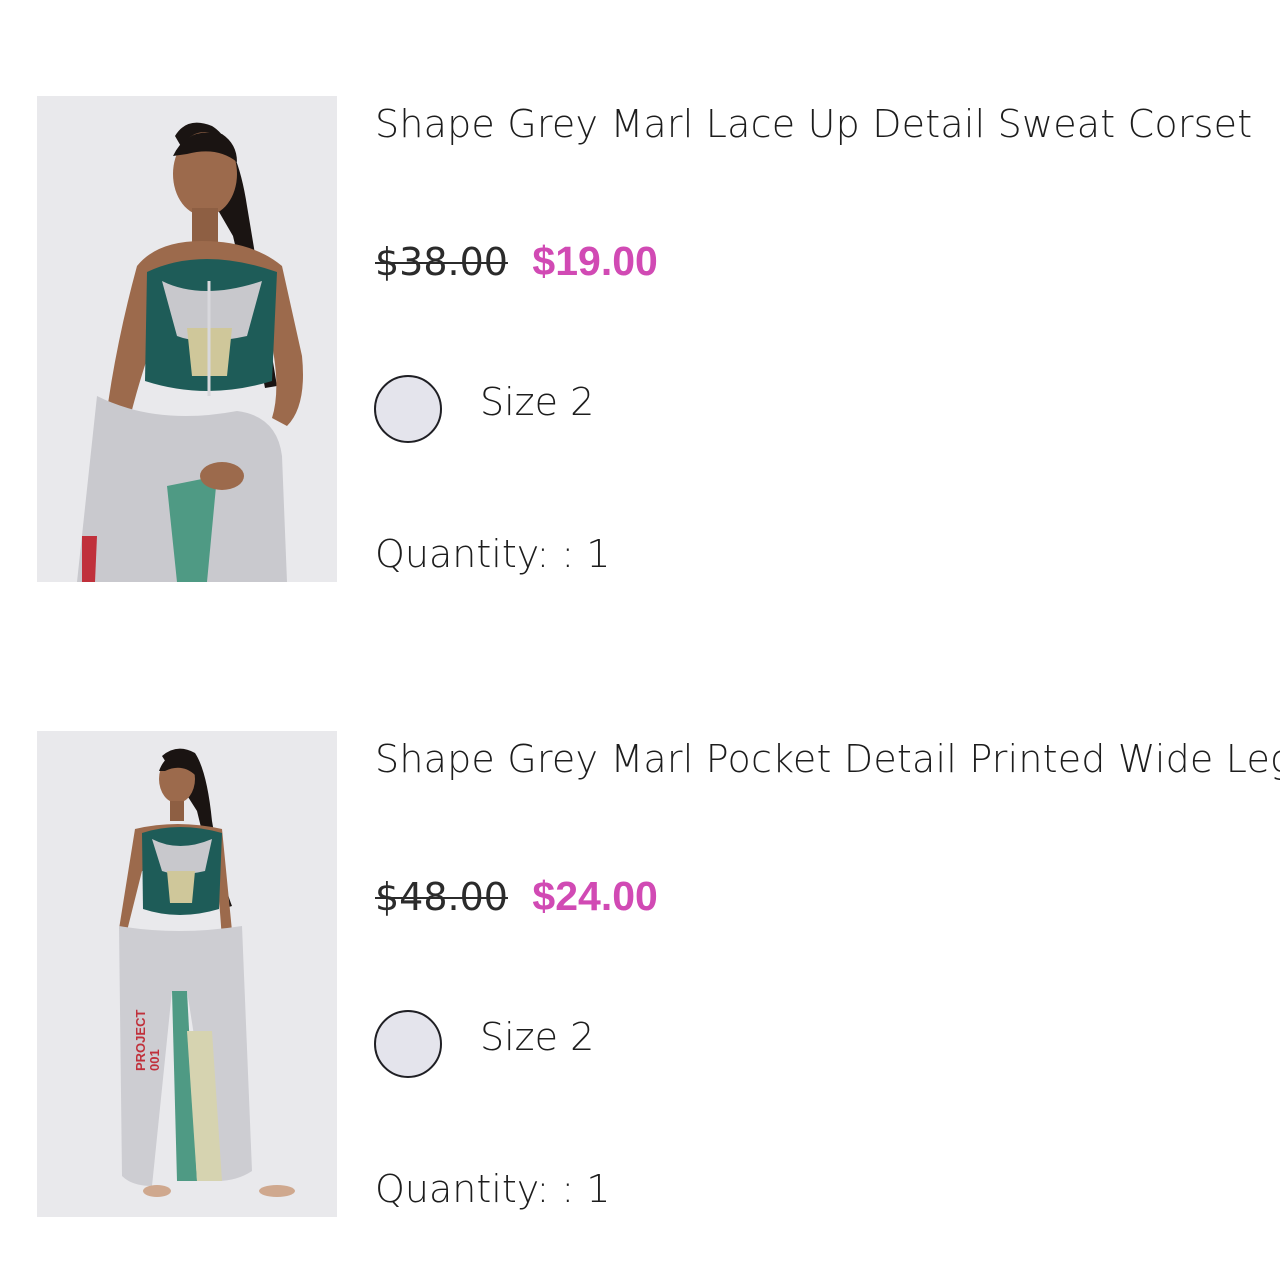 The width and height of the screenshot is (1280, 1280). I want to click on product-photo-corset, so click(187, 339).